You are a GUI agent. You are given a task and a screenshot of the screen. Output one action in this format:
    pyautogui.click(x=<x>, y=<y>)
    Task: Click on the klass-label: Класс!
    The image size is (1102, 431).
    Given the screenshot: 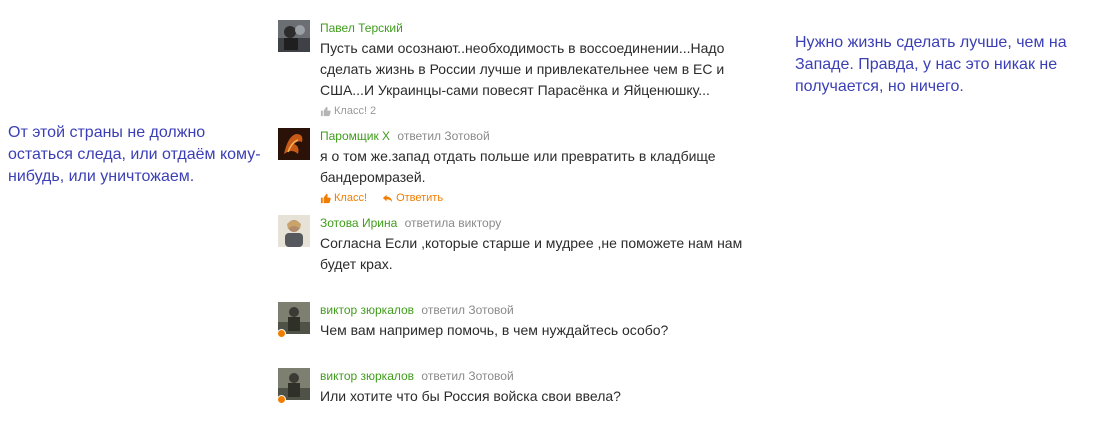 What is the action you would take?
    pyautogui.click(x=350, y=198)
    